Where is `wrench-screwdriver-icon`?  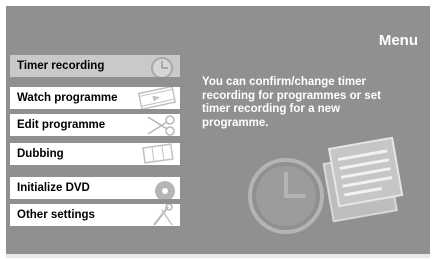
wrench-screwdriver-icon is located at coordinates (163, 215).